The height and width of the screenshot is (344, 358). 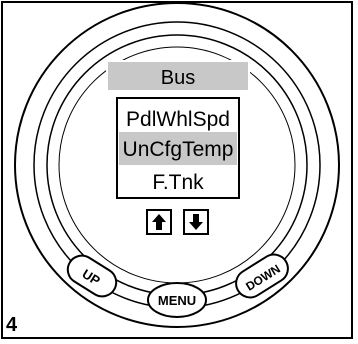 I want to click on list-item-pdlwhlspd: PdlWhlSpd, so click(x=178, y=119).